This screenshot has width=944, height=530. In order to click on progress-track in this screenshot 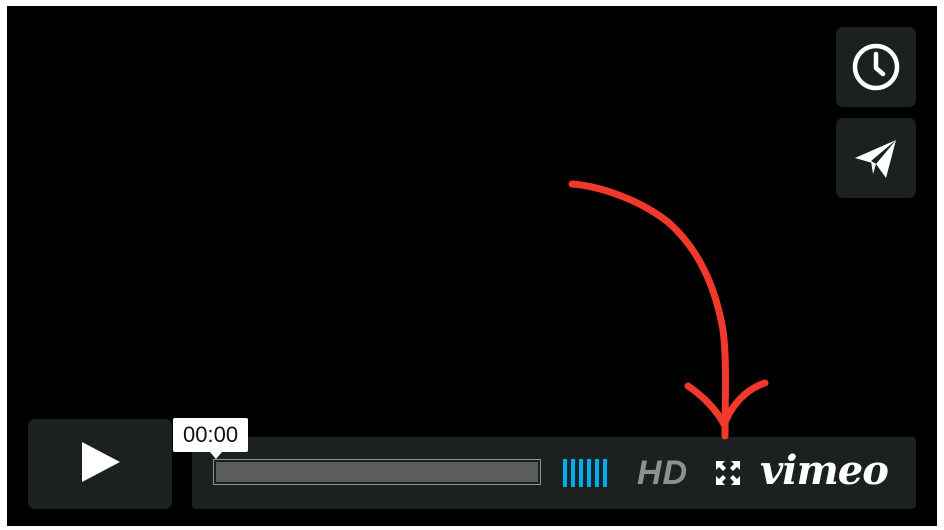, I will do `click(377, 472)`.